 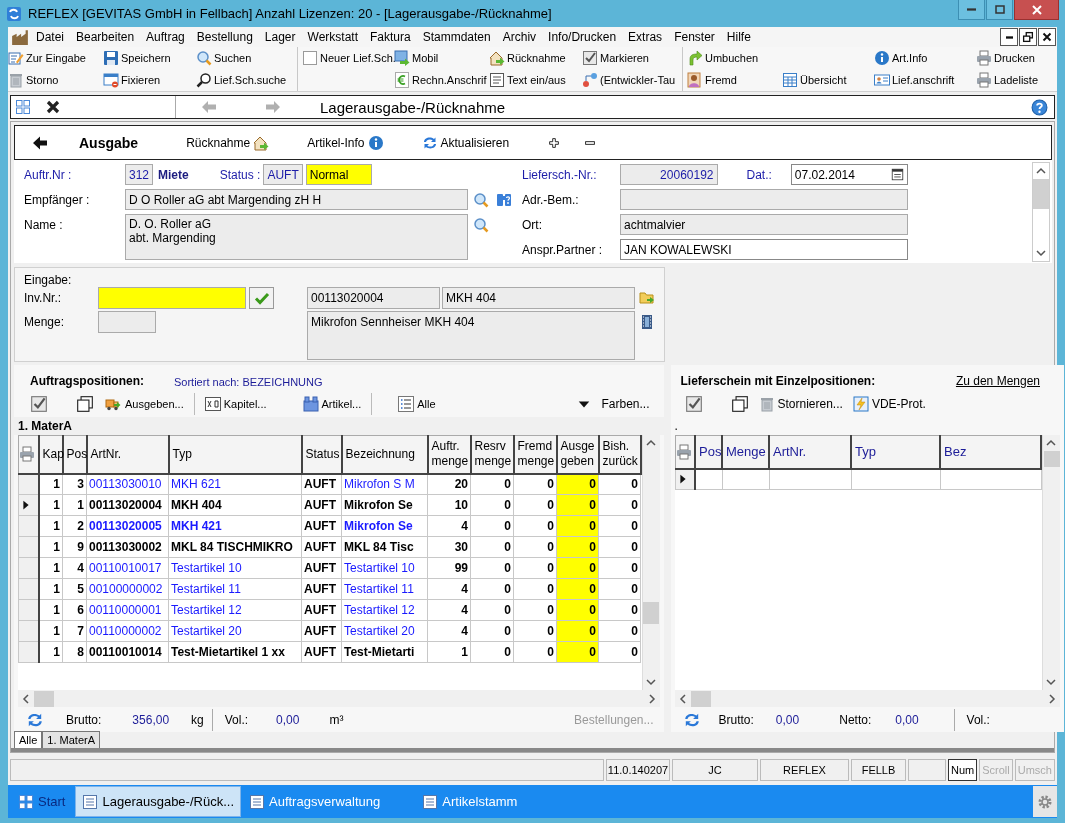 I want to click on quantities-link: Zu den Mengen, so click(x=997, y=381).